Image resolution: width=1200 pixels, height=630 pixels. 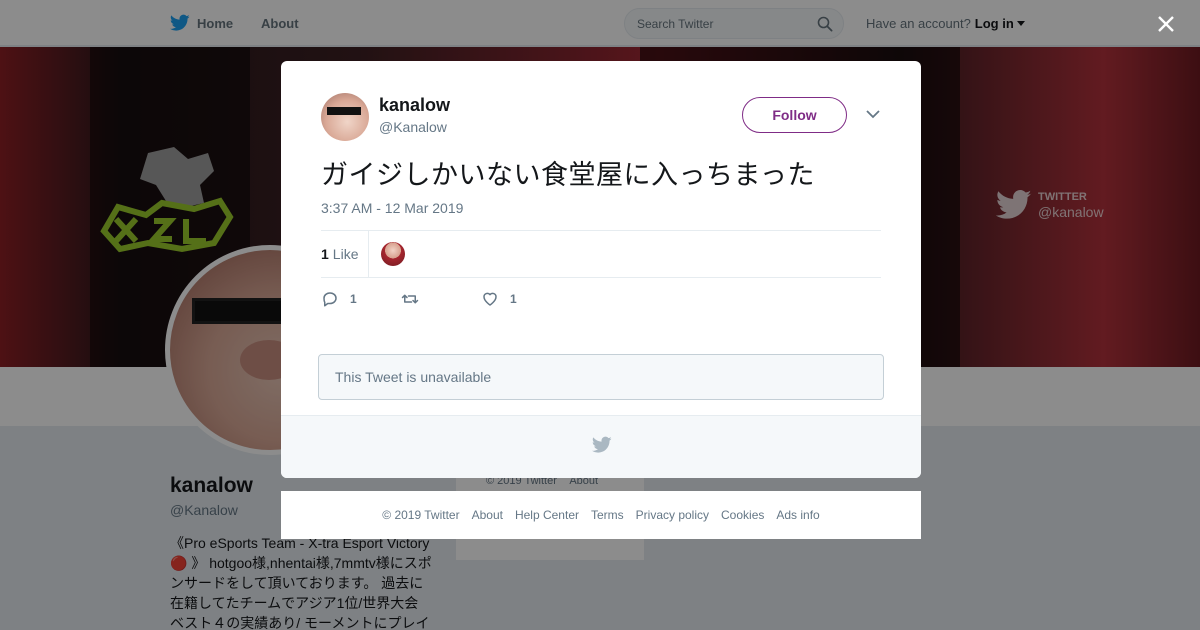 What do you see at coordinates (873, 114) in the screenshot?
I see `chevron-down-icon` at bounding box center [873, 114].